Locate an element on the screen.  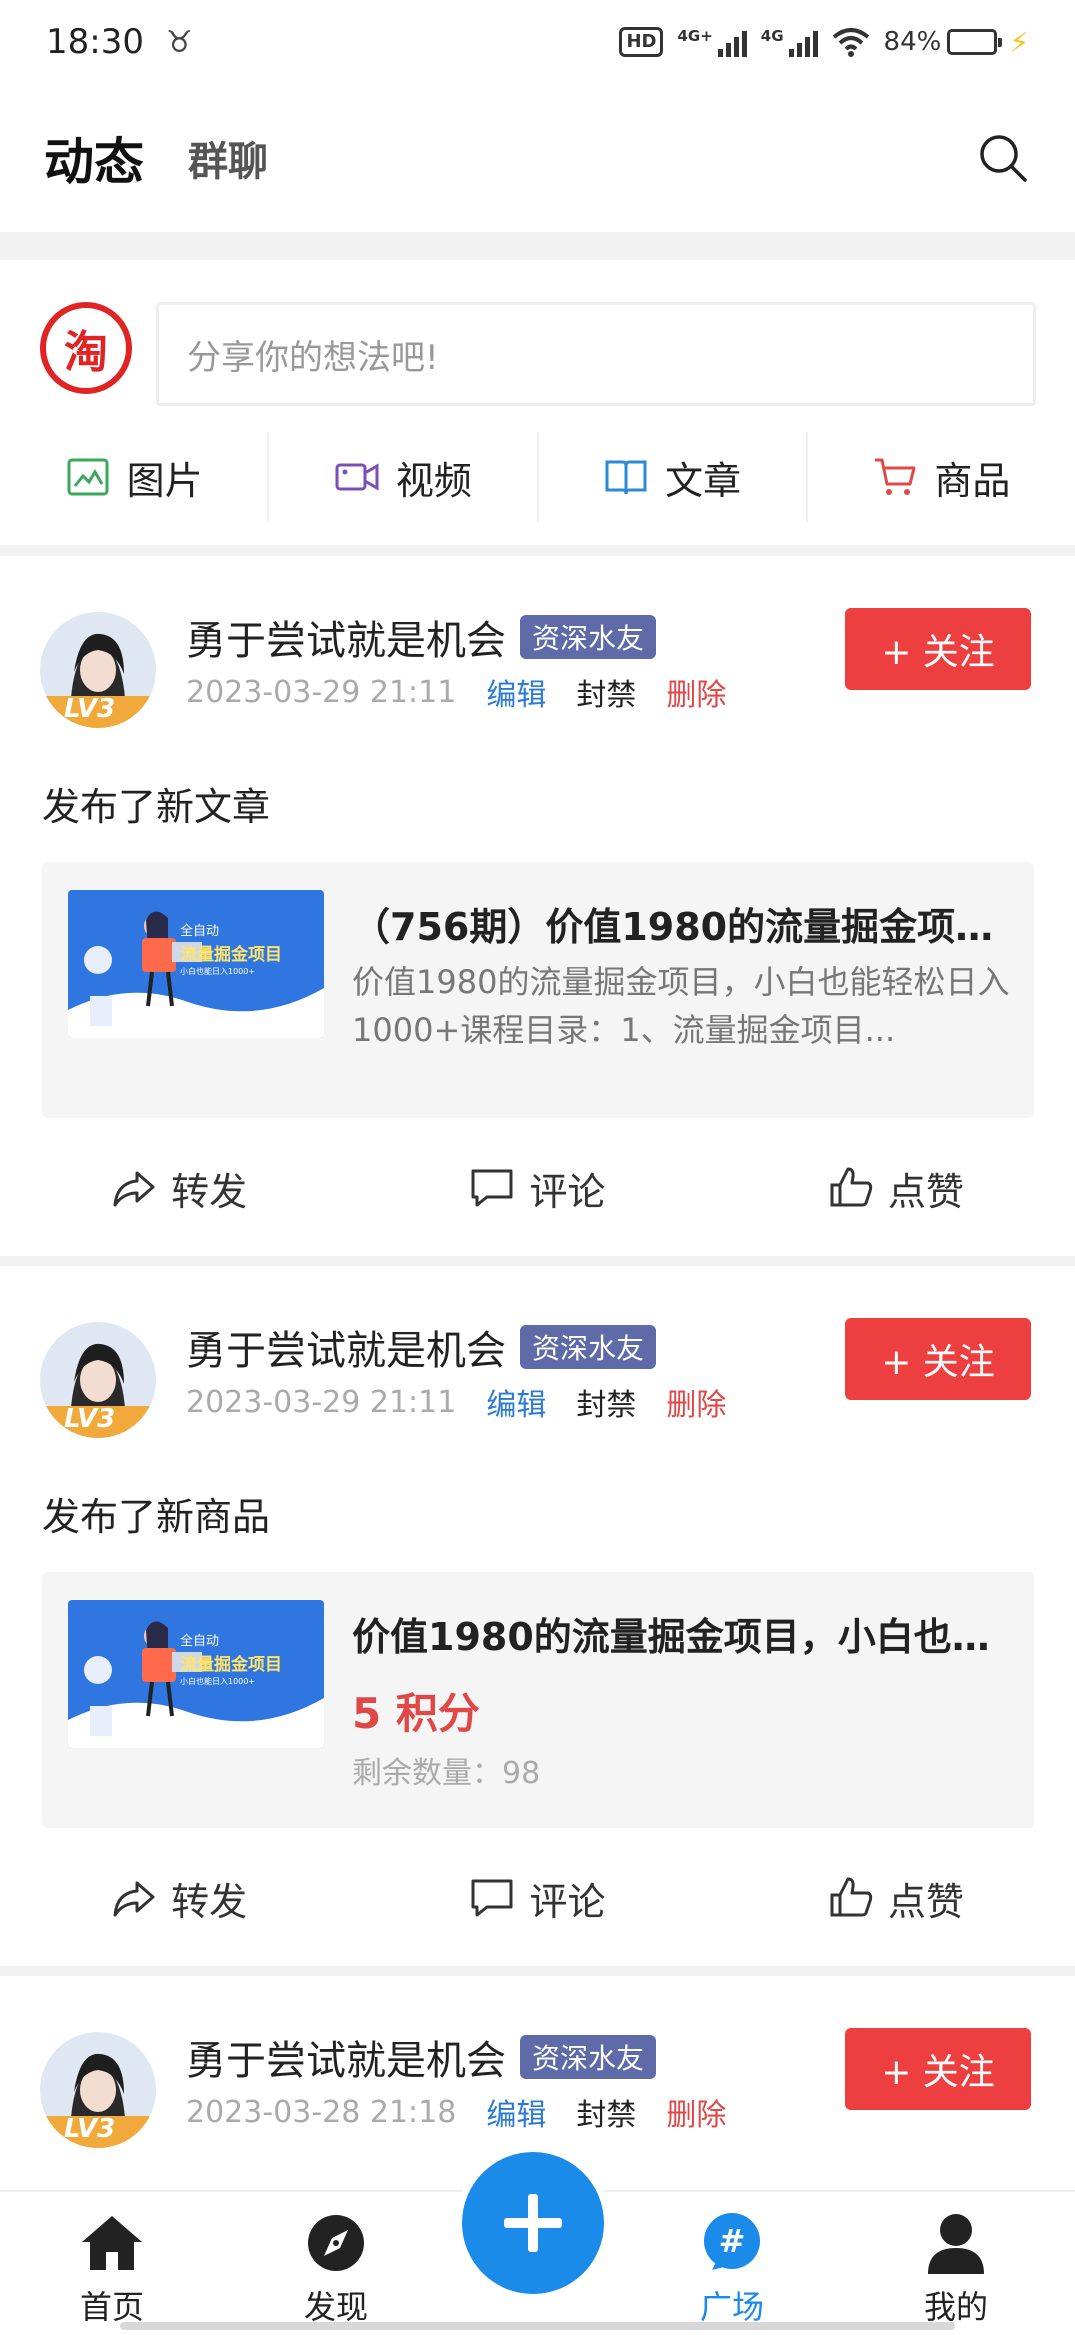
home-indicator is located at coordinates (537, 2326).